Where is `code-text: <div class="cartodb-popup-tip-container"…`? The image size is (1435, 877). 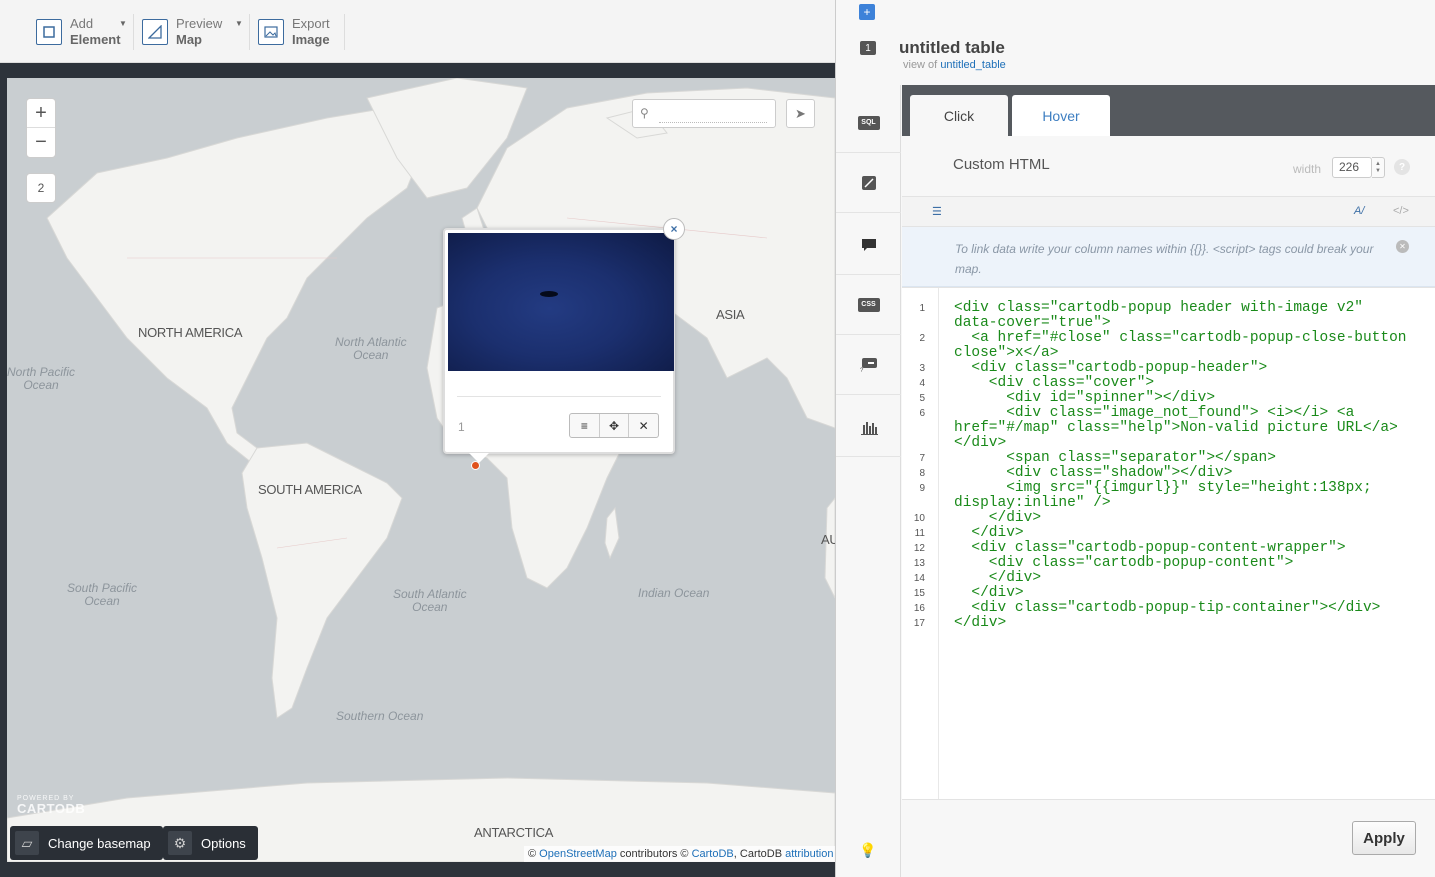 code-text: <div class="cartodb-popup-tip-container"… is located at coordinates (1167, 608).